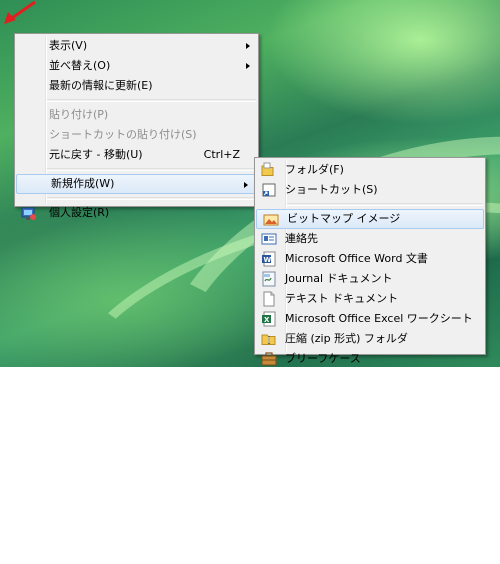 The height and width of the screenshot is (564, 500). I want to click on zip-folder-icon, so click(268, 339).